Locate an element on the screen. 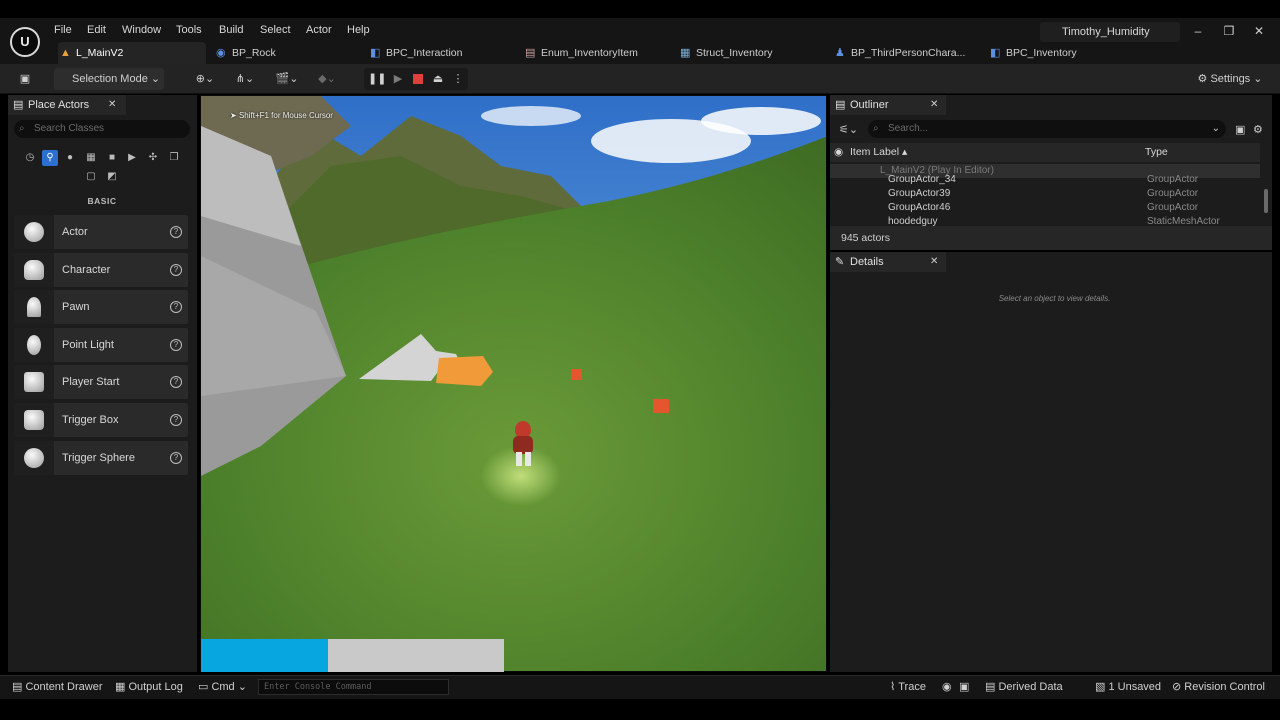  actor-item-point-light: Point Light ? is located at coordinates (101, 345).